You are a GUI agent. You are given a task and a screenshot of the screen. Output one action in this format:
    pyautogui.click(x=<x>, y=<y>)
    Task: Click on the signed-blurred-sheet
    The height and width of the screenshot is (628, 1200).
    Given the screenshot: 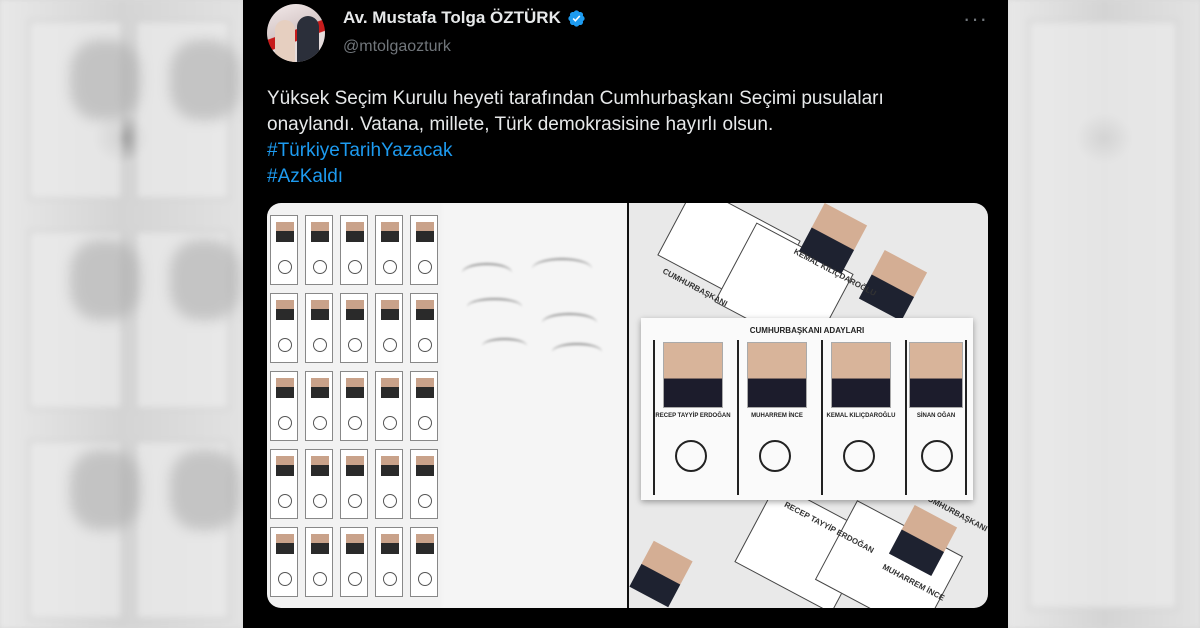 What is the action you would take?
    pyautogui.click(x=534, y=405)
    